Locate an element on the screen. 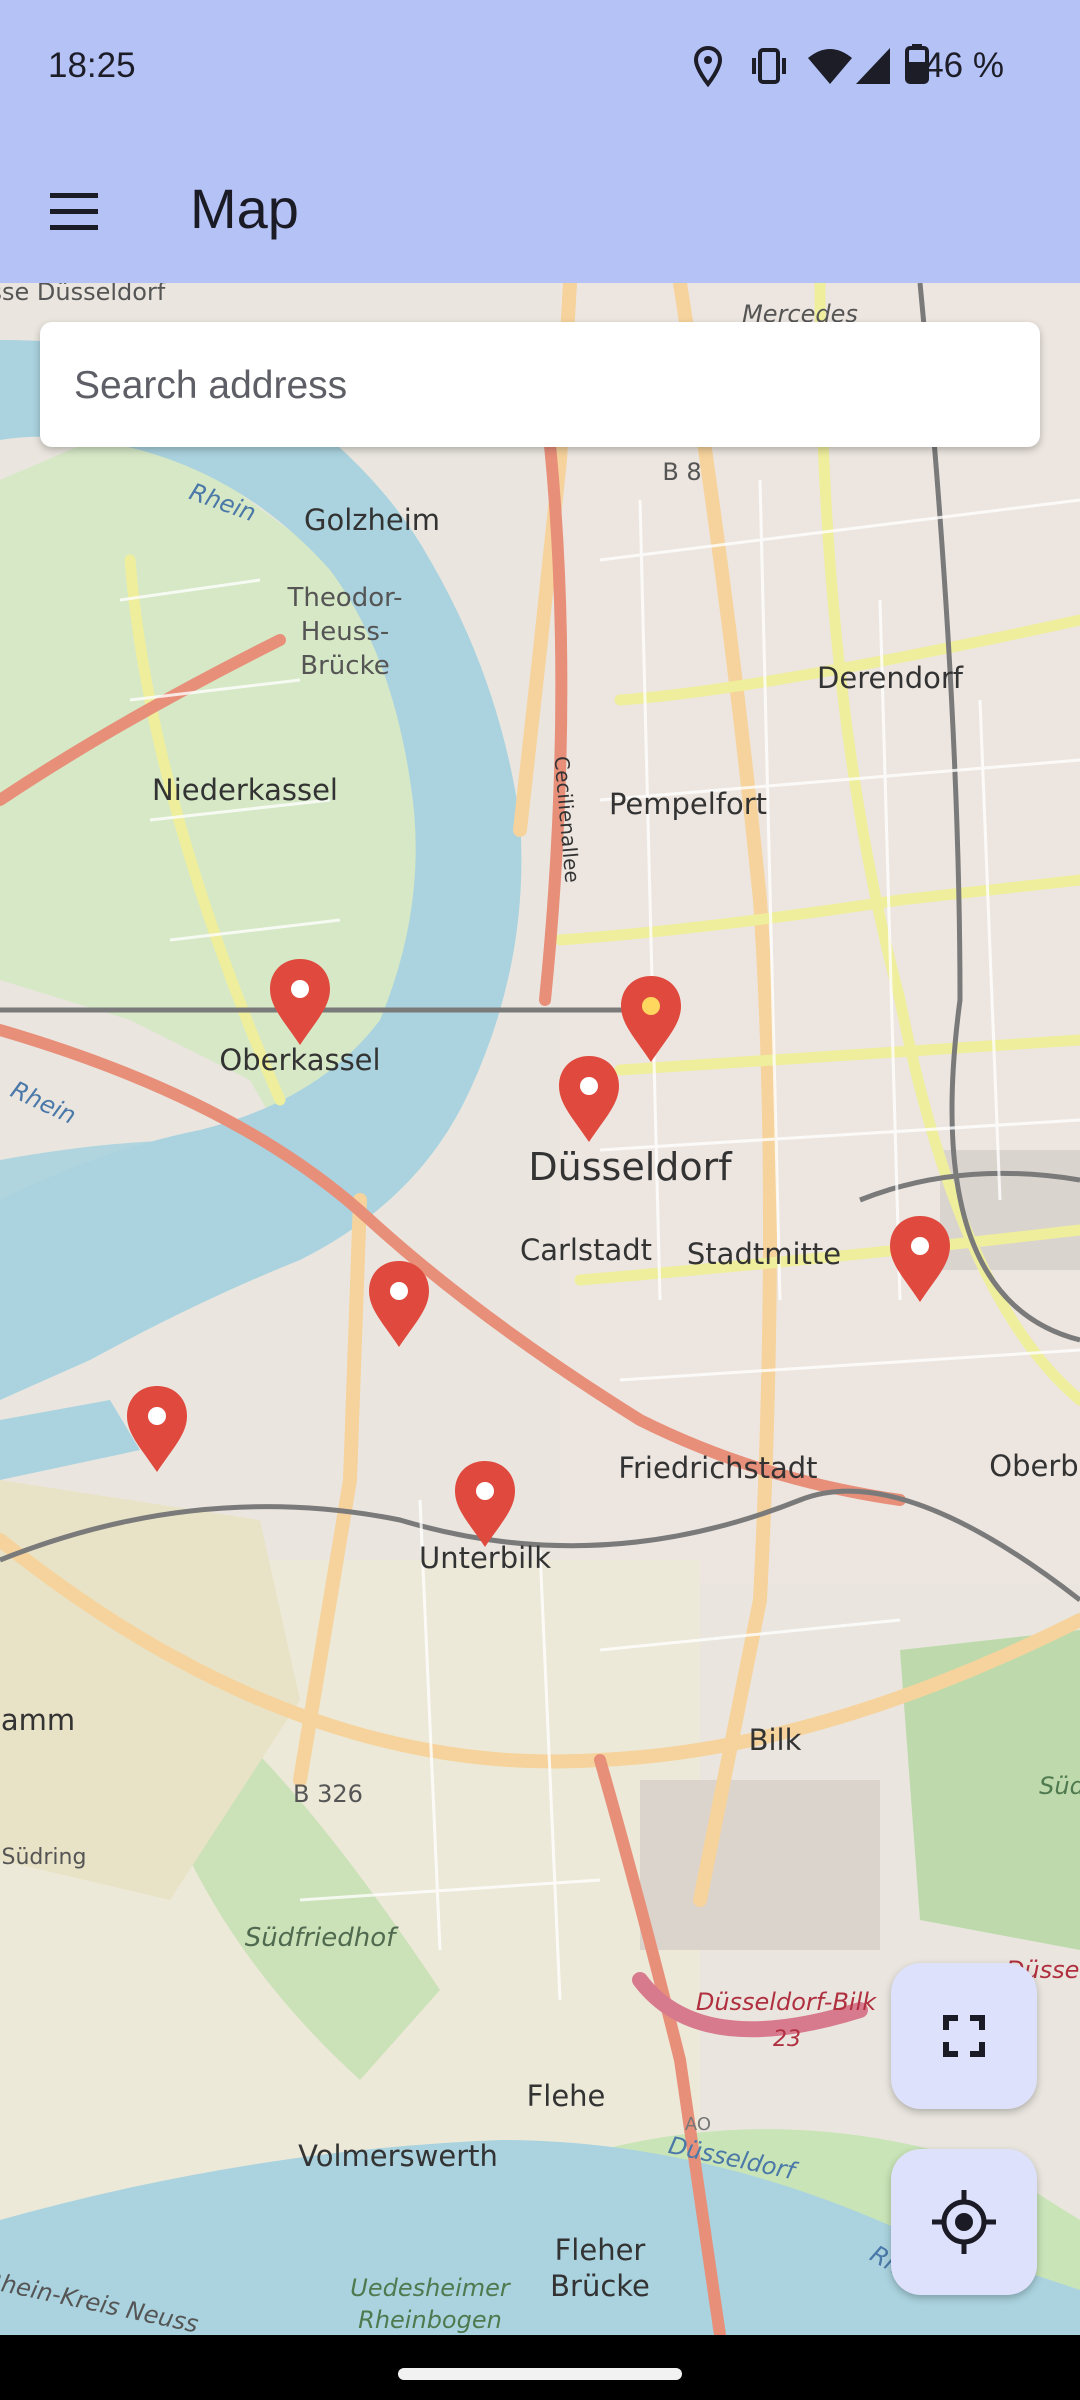 The width and height of the screenshot is (1080, 2400). map-label: B 326 is located at coordinates (328, 1794).